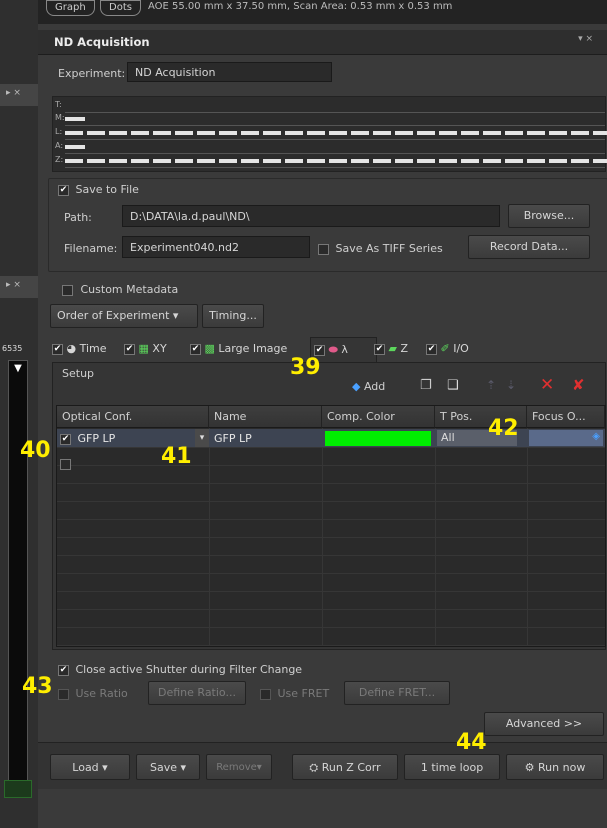 Image resolution: width=607 pixels, height=828 pixels. I want to click on use-fret-row: Use FRET, so click(294, 693).